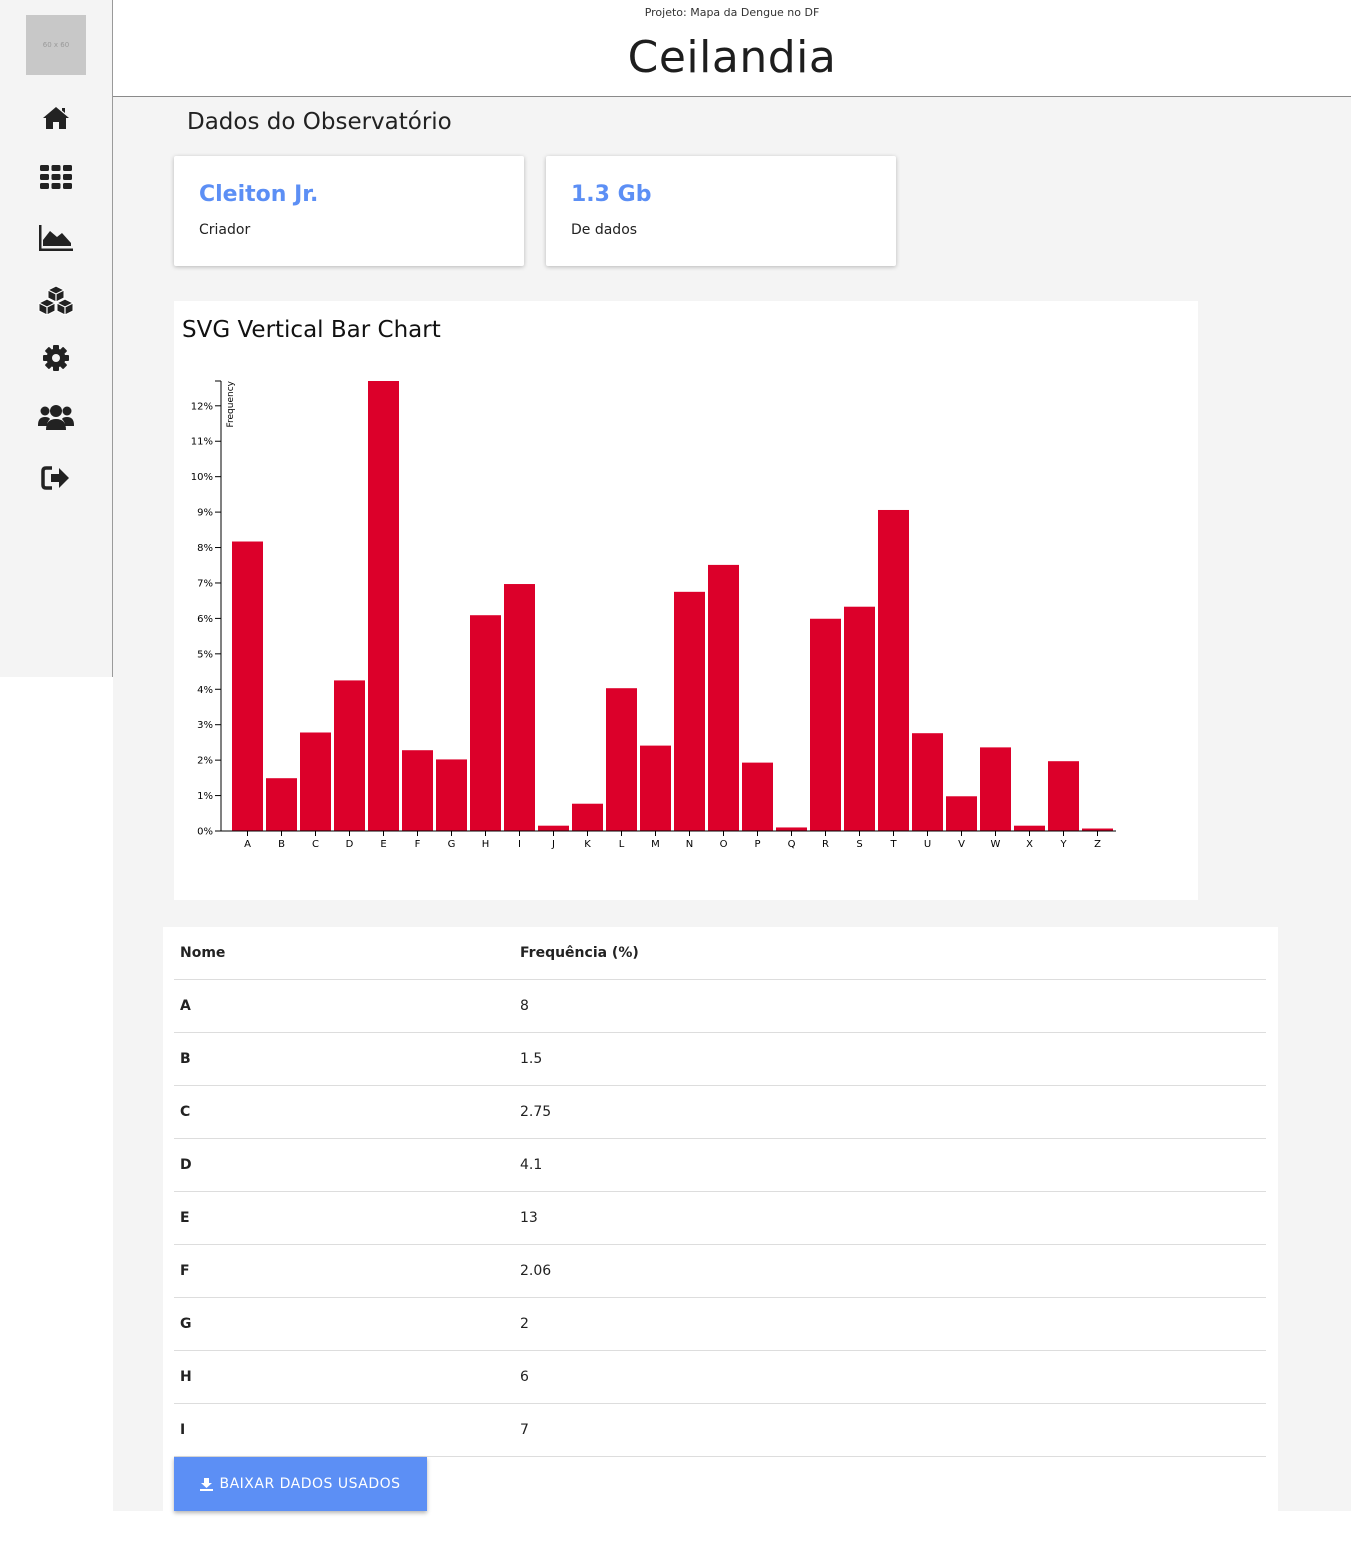  Describe the element at coordinates (893, 844) in the screenshot. I see `x-tick-label: T` at that location.